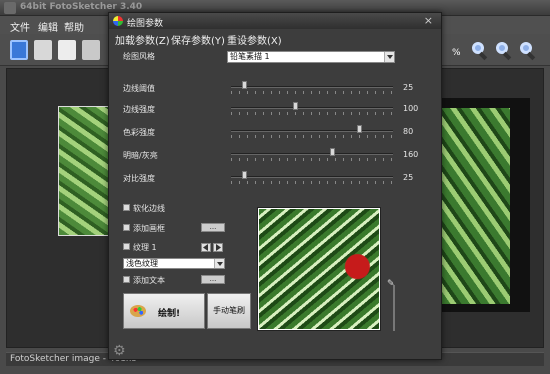 The image size is (550, 374). Describe the element at coordinates (456, 53) in the screenshot. I see `partial-percent: %` at that location.